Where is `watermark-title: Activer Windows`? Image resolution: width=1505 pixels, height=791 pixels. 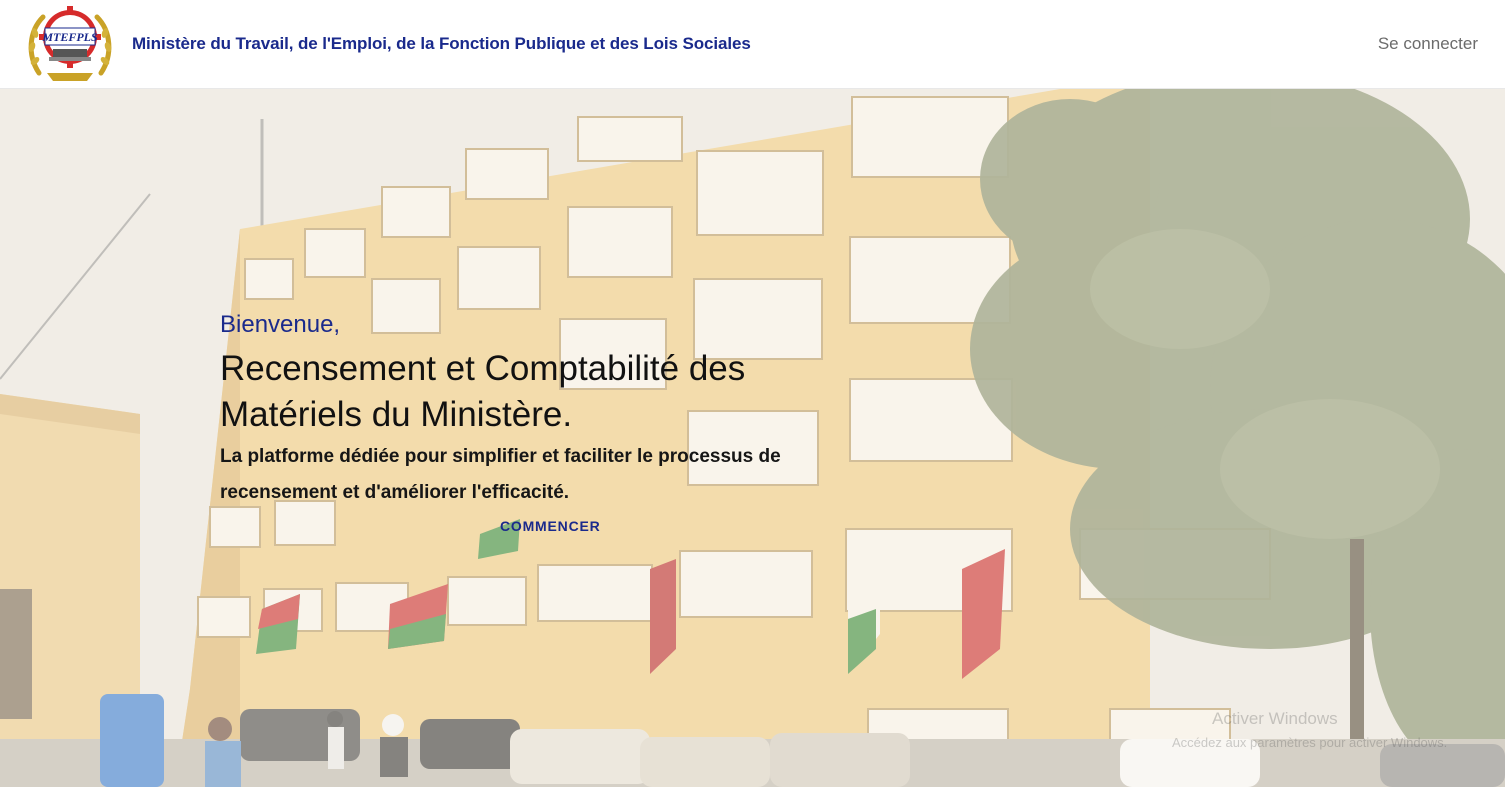
watermark-title: Activer Windows is located at coordinates (1275, 718).